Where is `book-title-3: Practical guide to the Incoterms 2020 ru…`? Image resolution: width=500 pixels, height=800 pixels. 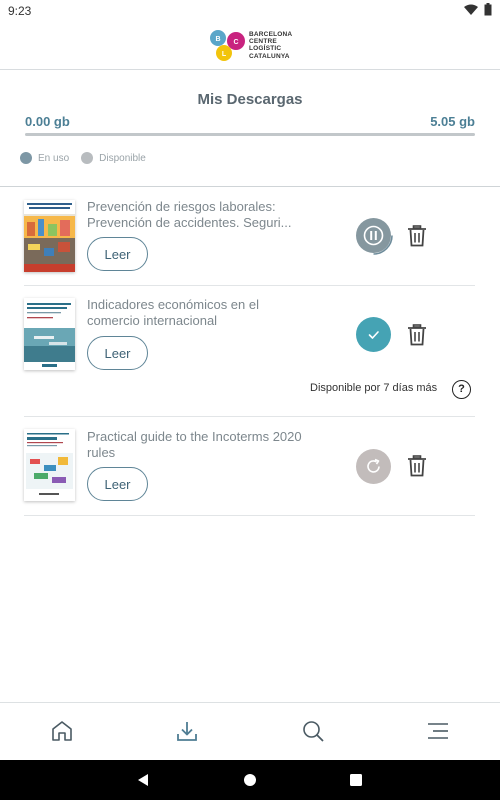
book-title-3: Practical guide to the Incoterms 2020 ru… is located at coordinates (197, 445).